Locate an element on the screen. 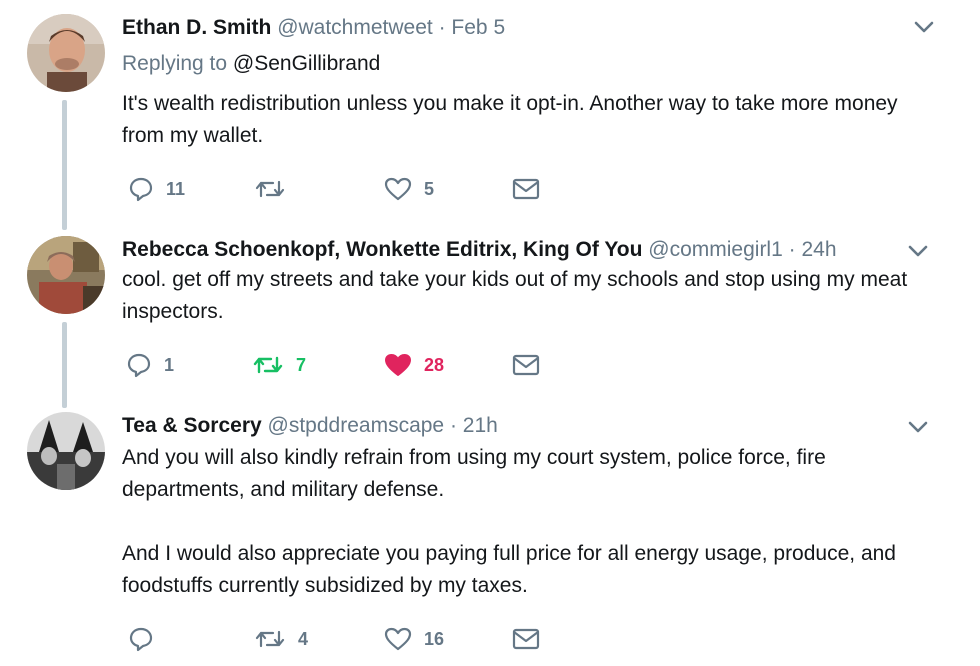  reply-button: 1 is located at coordinates (150, 365).